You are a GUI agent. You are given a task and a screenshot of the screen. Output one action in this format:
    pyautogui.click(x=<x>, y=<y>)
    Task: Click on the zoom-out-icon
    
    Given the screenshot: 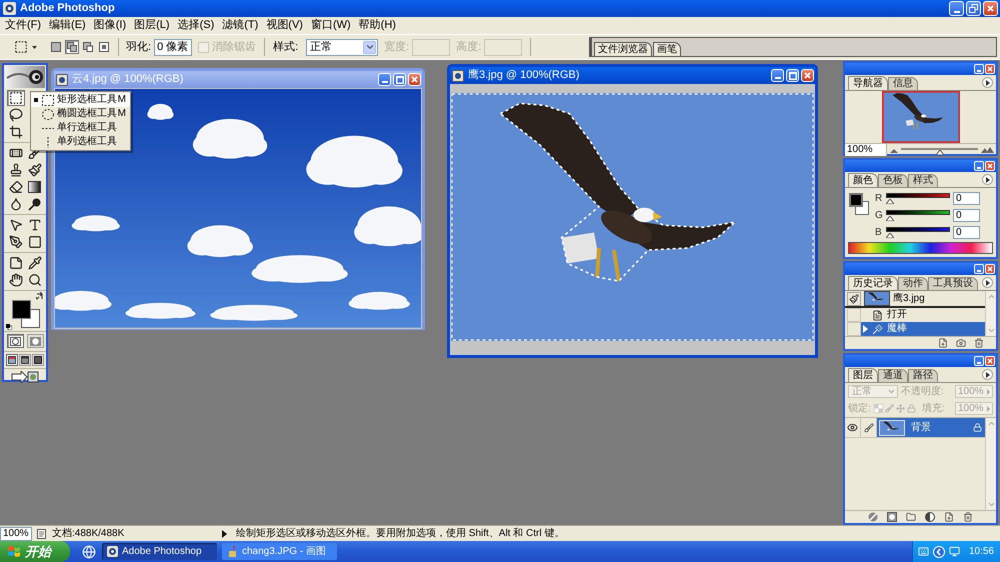 What is the action you would take?
    pyautogui.click(x=894, y=150)
    